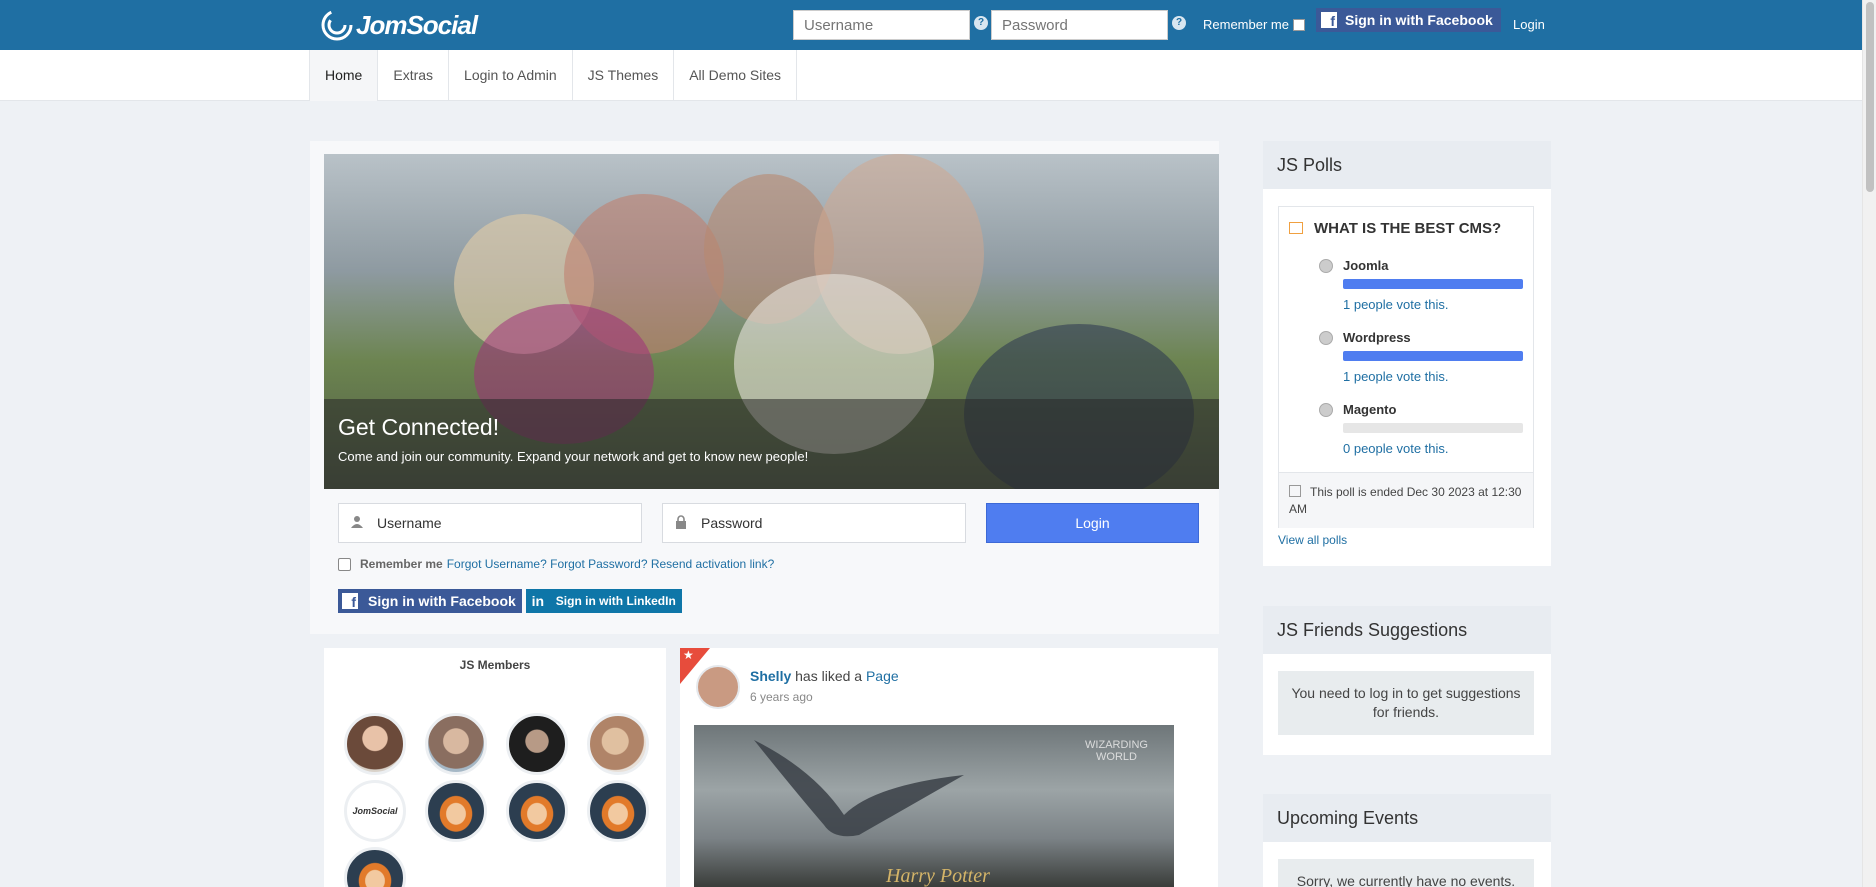  I want to click on login-button: Login, so click(1092, 523).